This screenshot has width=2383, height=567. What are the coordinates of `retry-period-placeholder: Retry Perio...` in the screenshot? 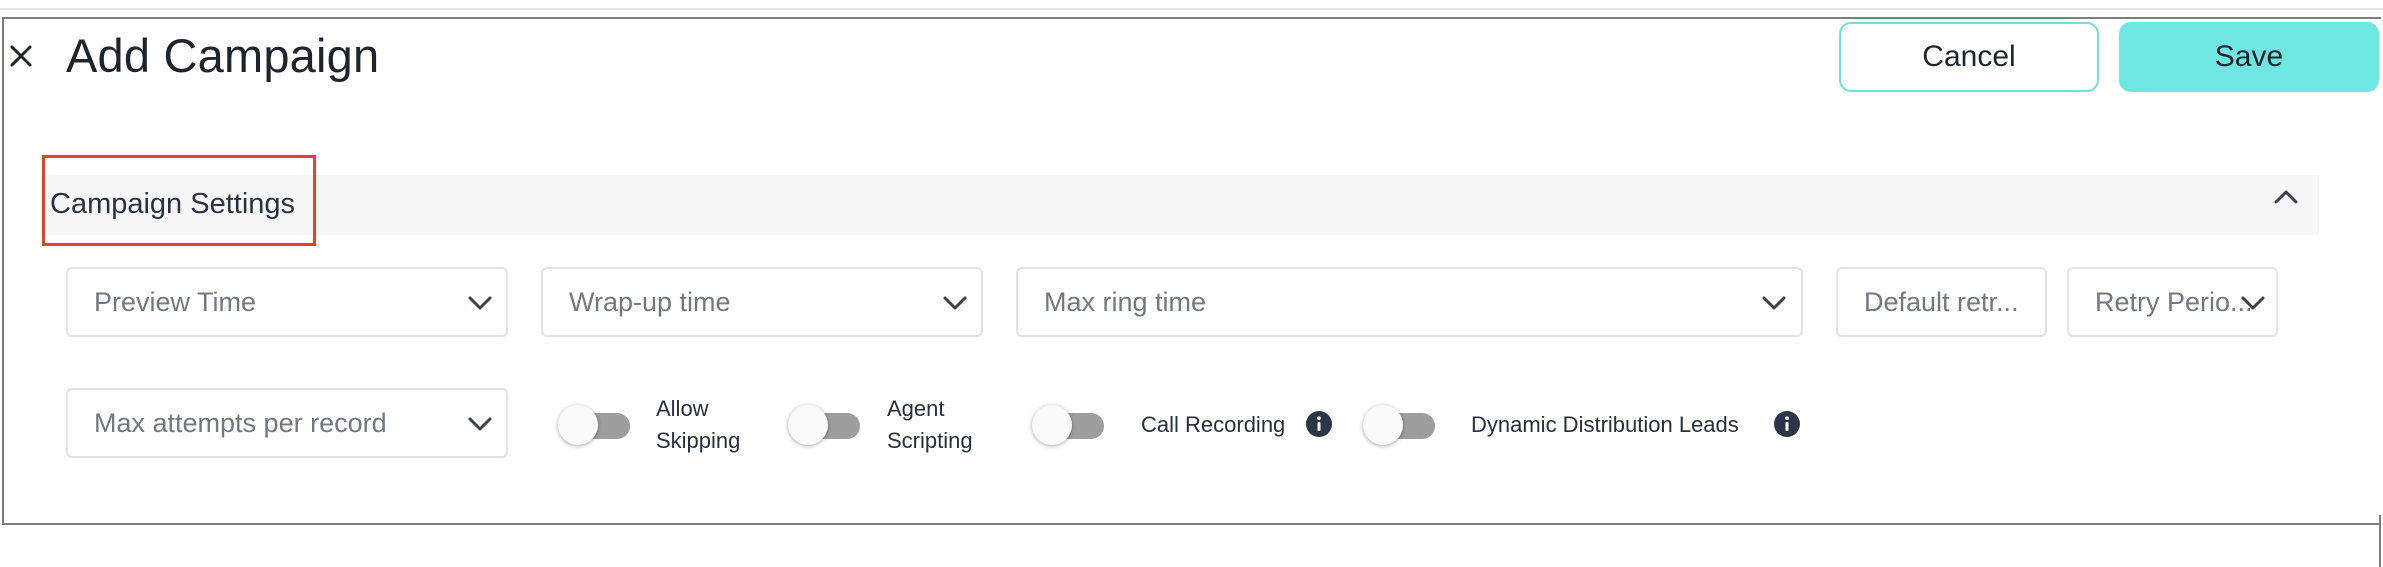 It's located at (2174, 301).